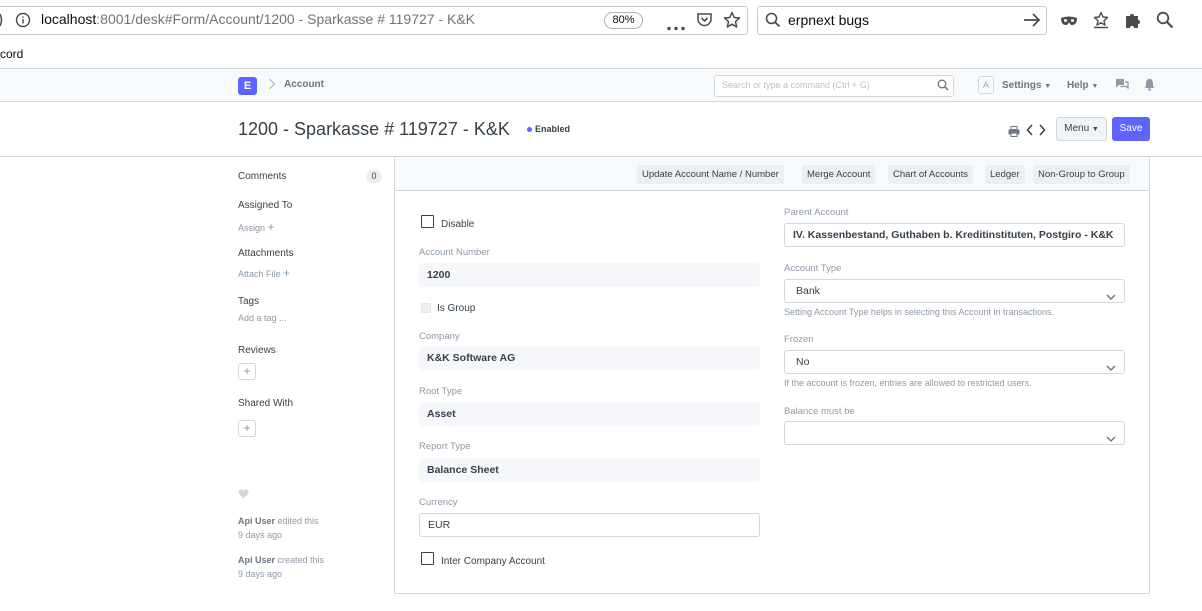 This screenshot has width=1202, height=611. What do you see at coordinates (954, 291) in the screenshot?
I see `account-type-select: Bank` at bounding box center [954, 291].